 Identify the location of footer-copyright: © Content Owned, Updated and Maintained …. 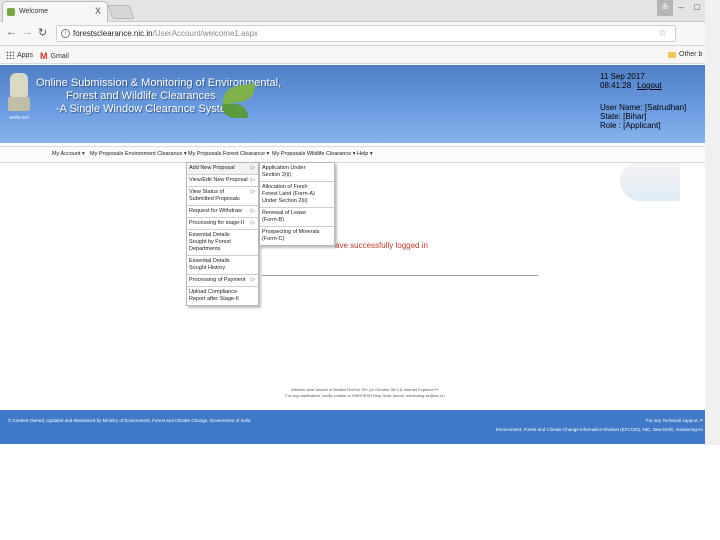
(129, 420).